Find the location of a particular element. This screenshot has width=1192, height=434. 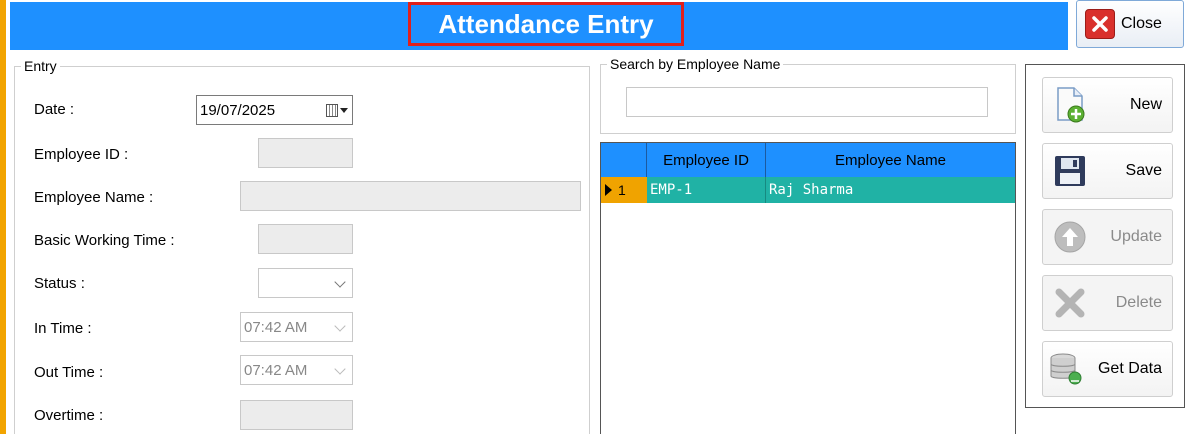

new-button: New is located at coordinates (1107, 105).